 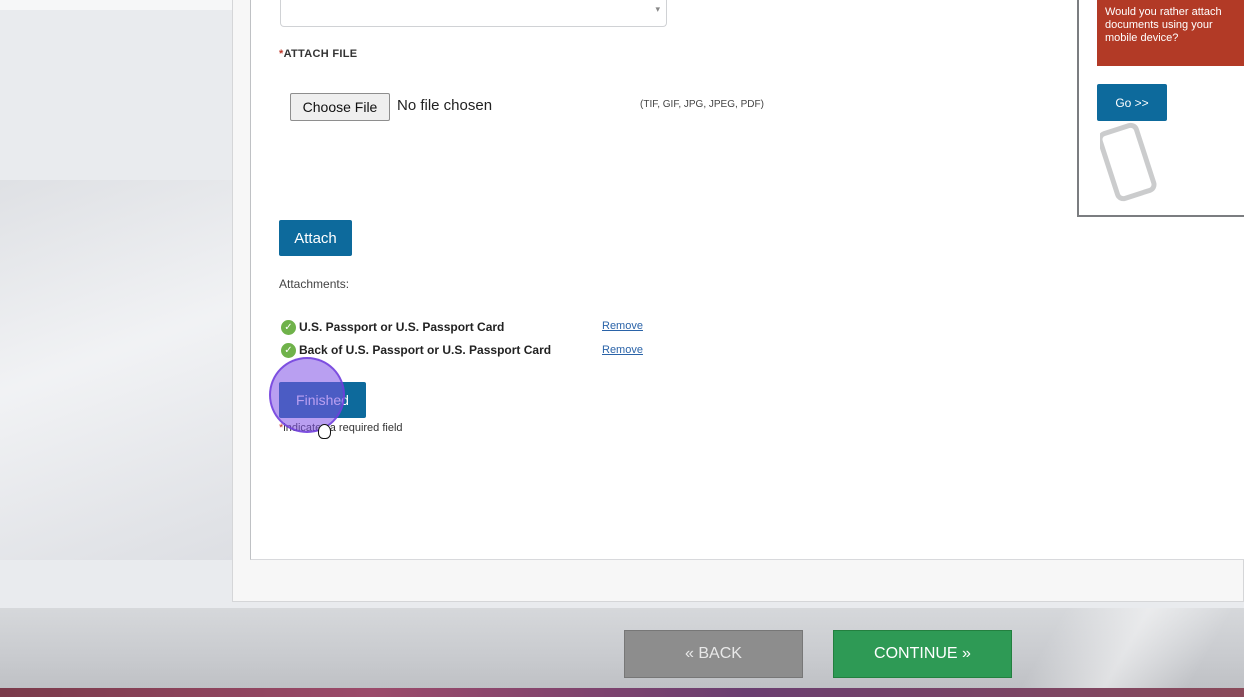 I want to click on list-item: ✓ U.S. Passport or U.S. Passport Card, so click(x=392, y=327).